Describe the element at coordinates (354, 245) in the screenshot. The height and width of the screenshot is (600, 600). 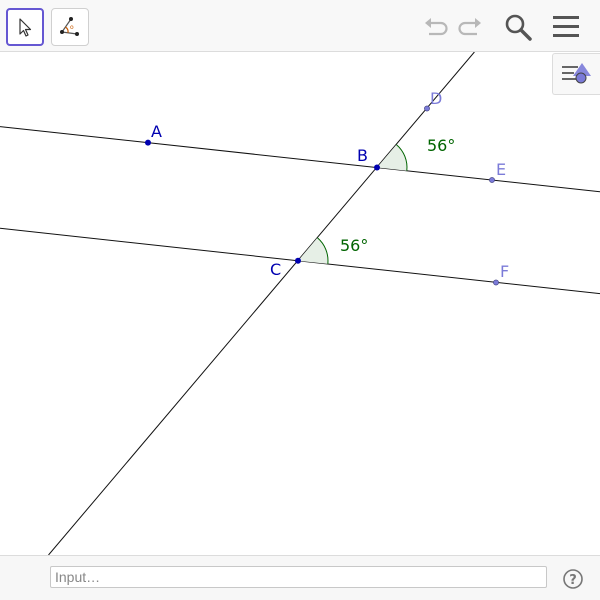
I see `angle-label-c: 56°` at that location.